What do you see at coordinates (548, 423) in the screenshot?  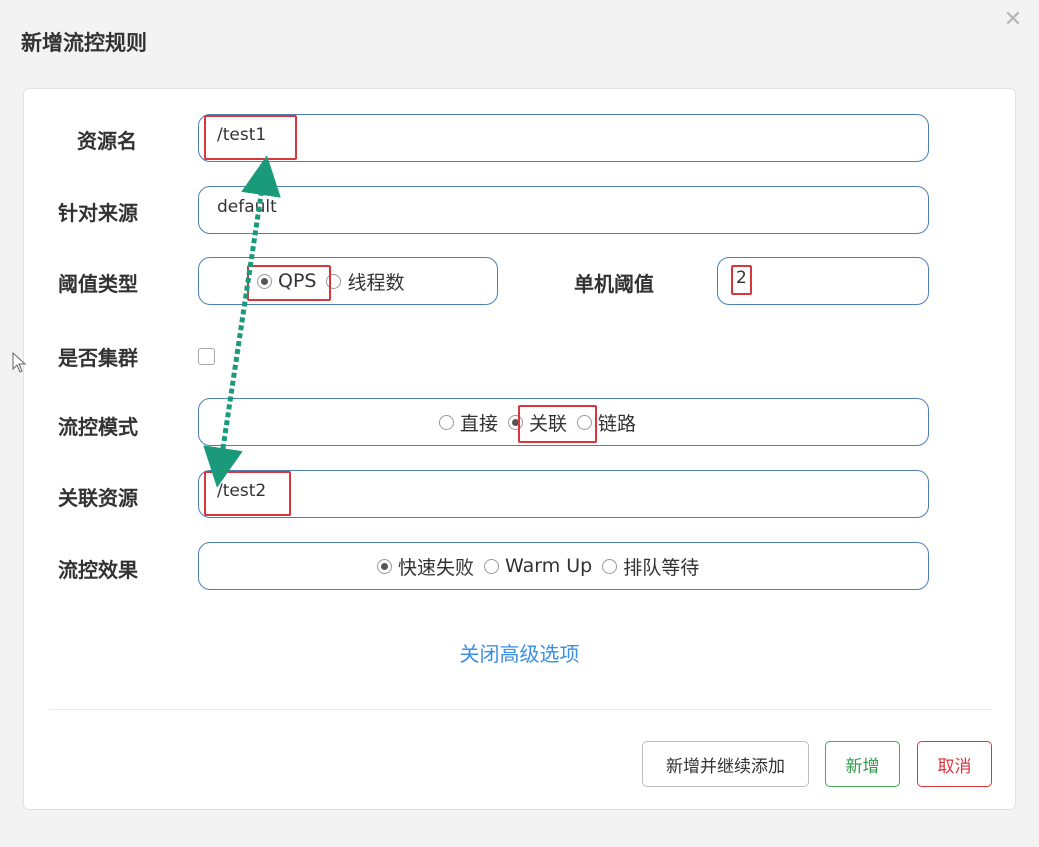 I see `control-mode-option-label: 关联` at bounding box center [548, 423].